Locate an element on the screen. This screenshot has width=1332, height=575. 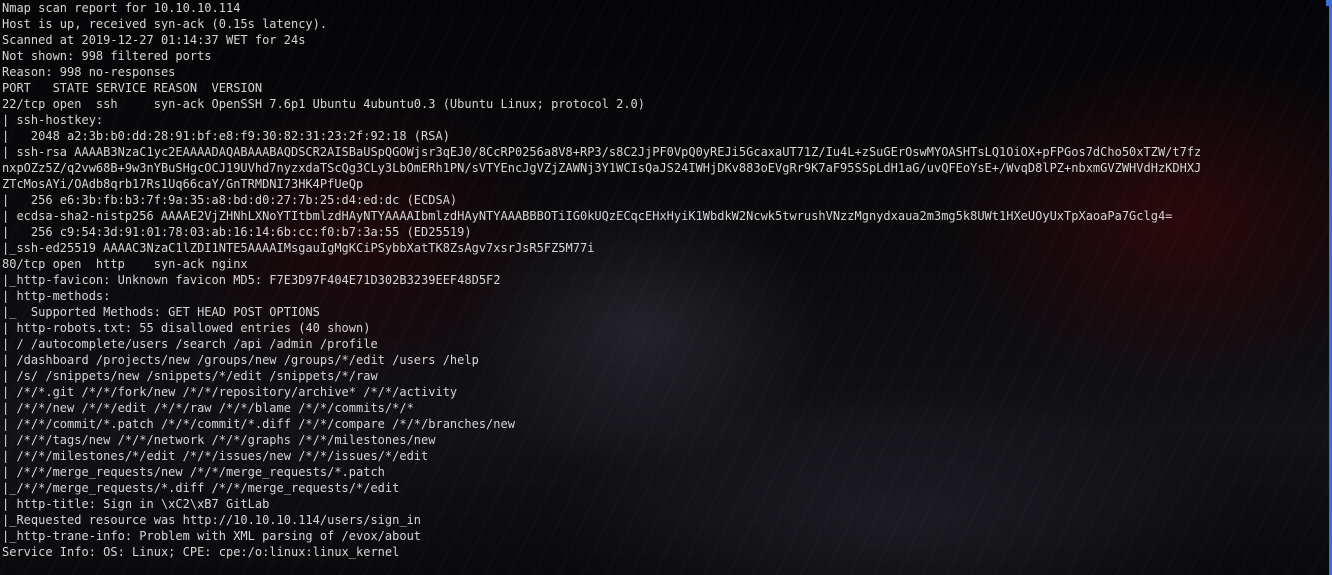
terminal-line: | http-methods: is located at coordinates (56, 296).